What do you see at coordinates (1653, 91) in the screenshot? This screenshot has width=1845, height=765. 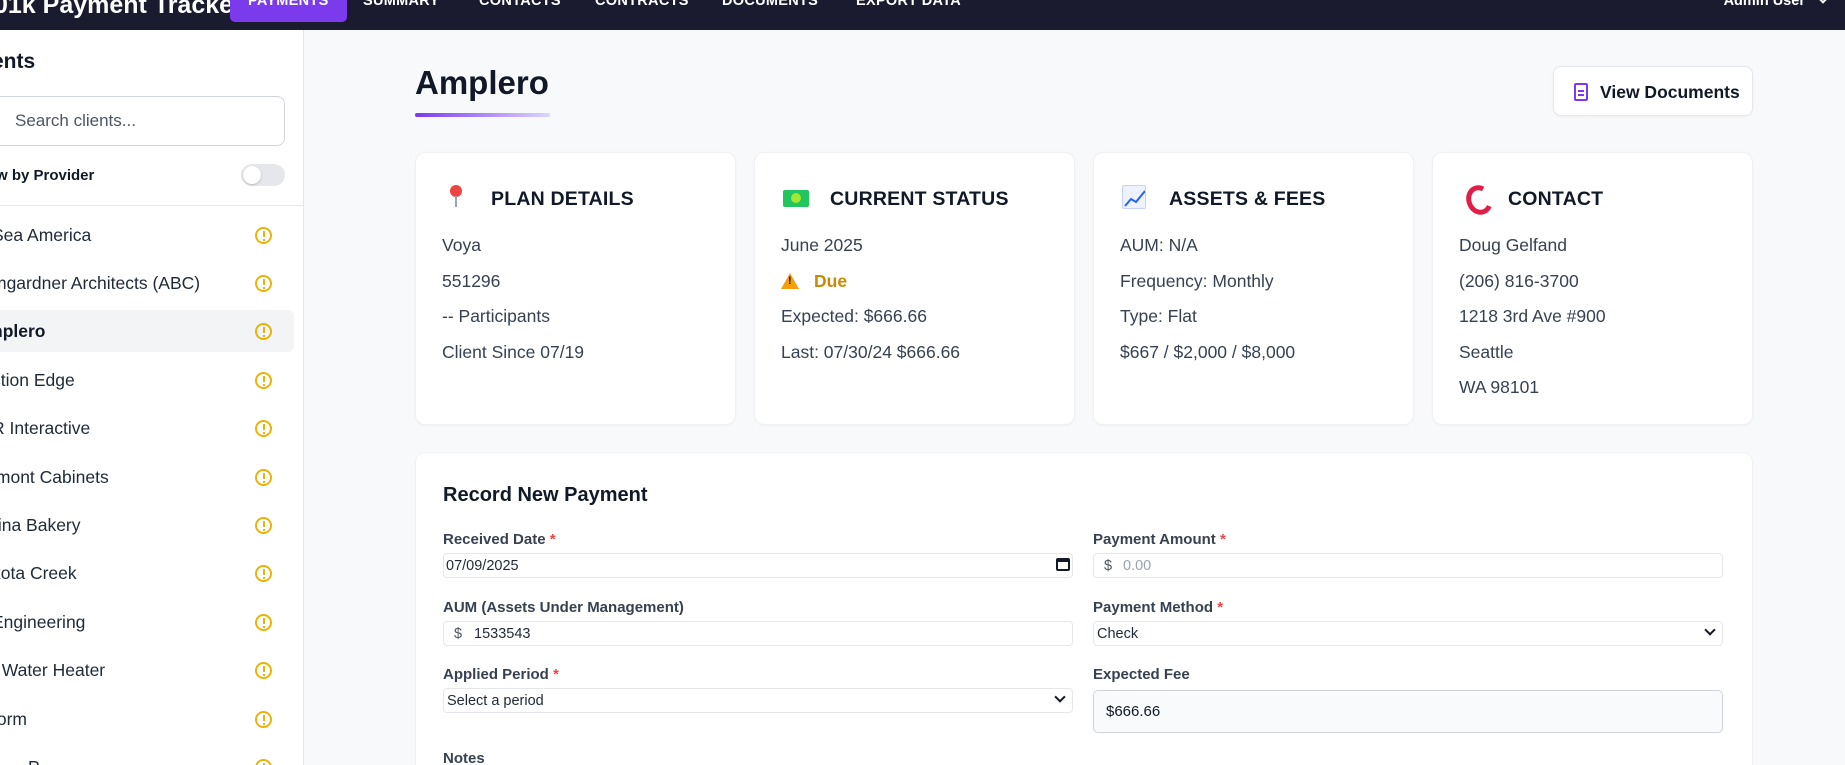 I see `view-documents-button: View Documents` at bounding box center [1653, 91].